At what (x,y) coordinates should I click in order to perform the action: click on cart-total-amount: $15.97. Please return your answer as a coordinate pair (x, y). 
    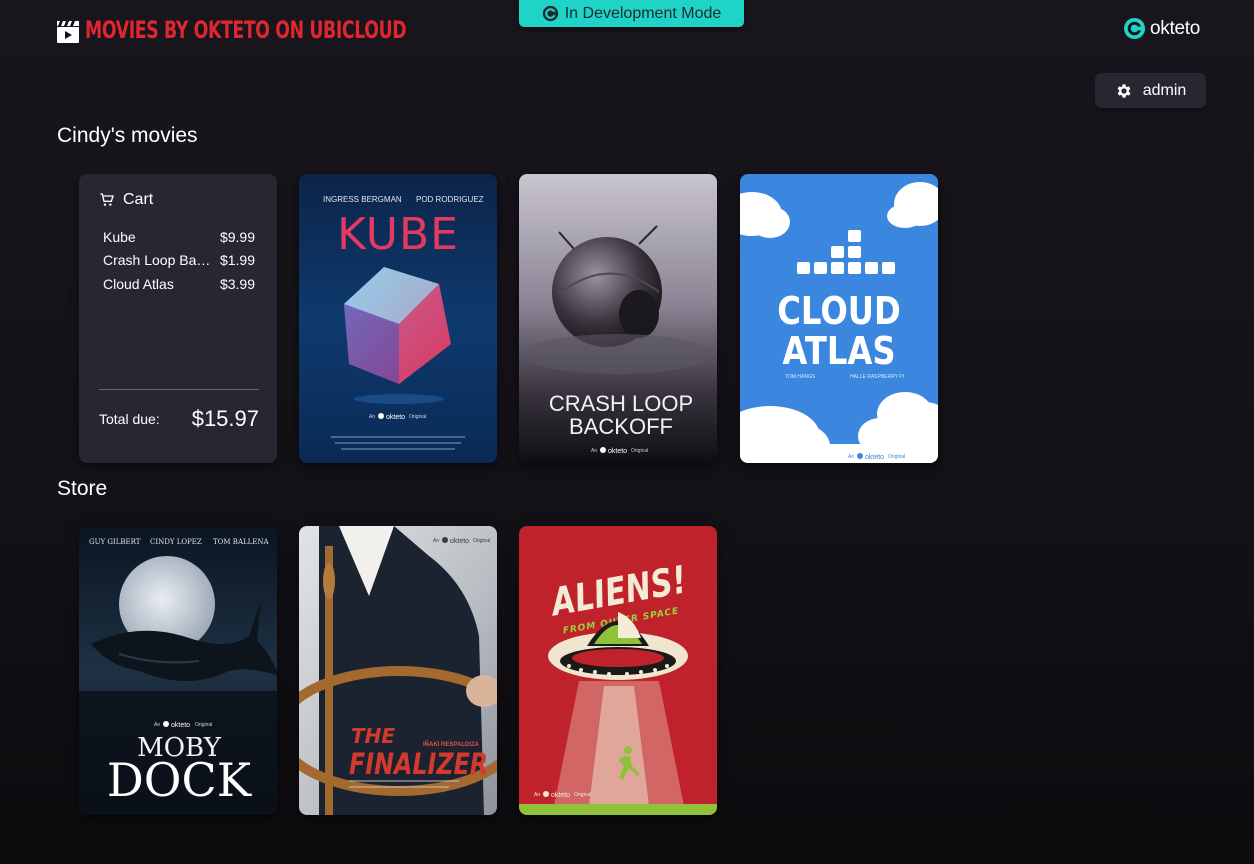
    Looking at the image, I should click on (225, 418).